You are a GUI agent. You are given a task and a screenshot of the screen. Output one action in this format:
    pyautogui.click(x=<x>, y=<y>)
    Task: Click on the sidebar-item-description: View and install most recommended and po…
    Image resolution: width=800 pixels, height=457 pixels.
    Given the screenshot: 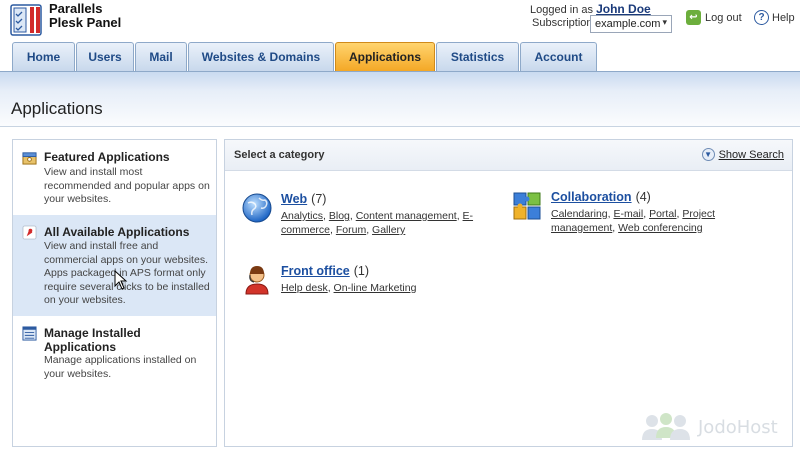 What is the action you would take?
    pyautogui.click(x=127, y=185)
    